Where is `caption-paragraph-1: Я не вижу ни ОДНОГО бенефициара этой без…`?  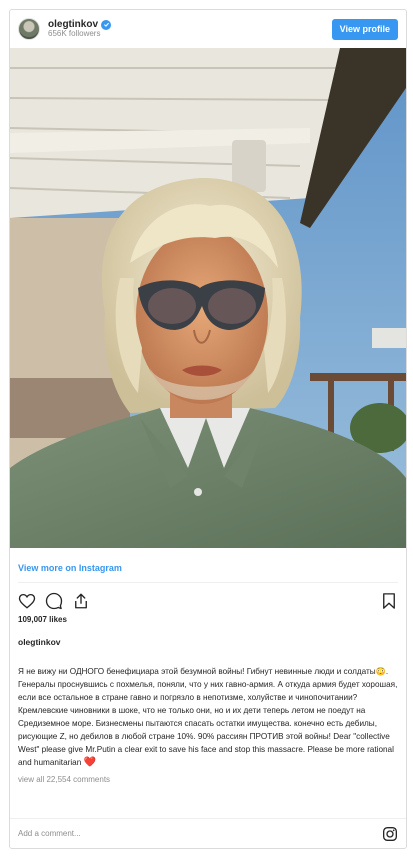 caption-paragraph-1: Я не вижу ни ОДНОГО бенефициара этой без… is located at coordinates (203, 671).